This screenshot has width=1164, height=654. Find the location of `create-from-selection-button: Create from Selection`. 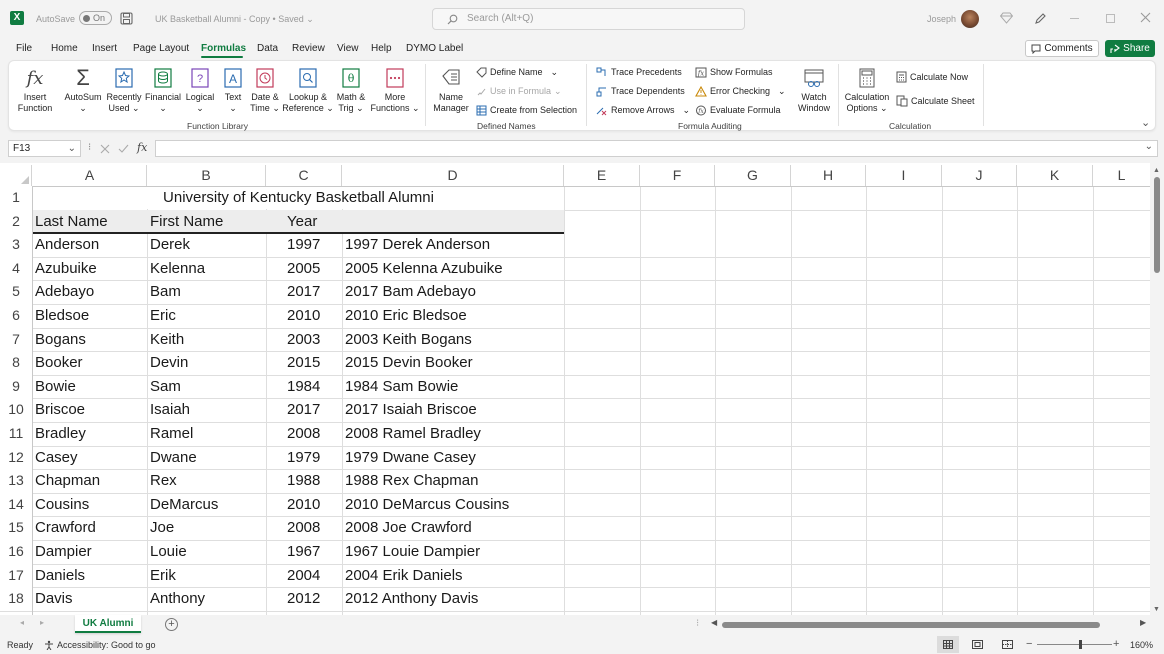

create-from-selection-button: Create from Selection is located at coordinates (526, 110).